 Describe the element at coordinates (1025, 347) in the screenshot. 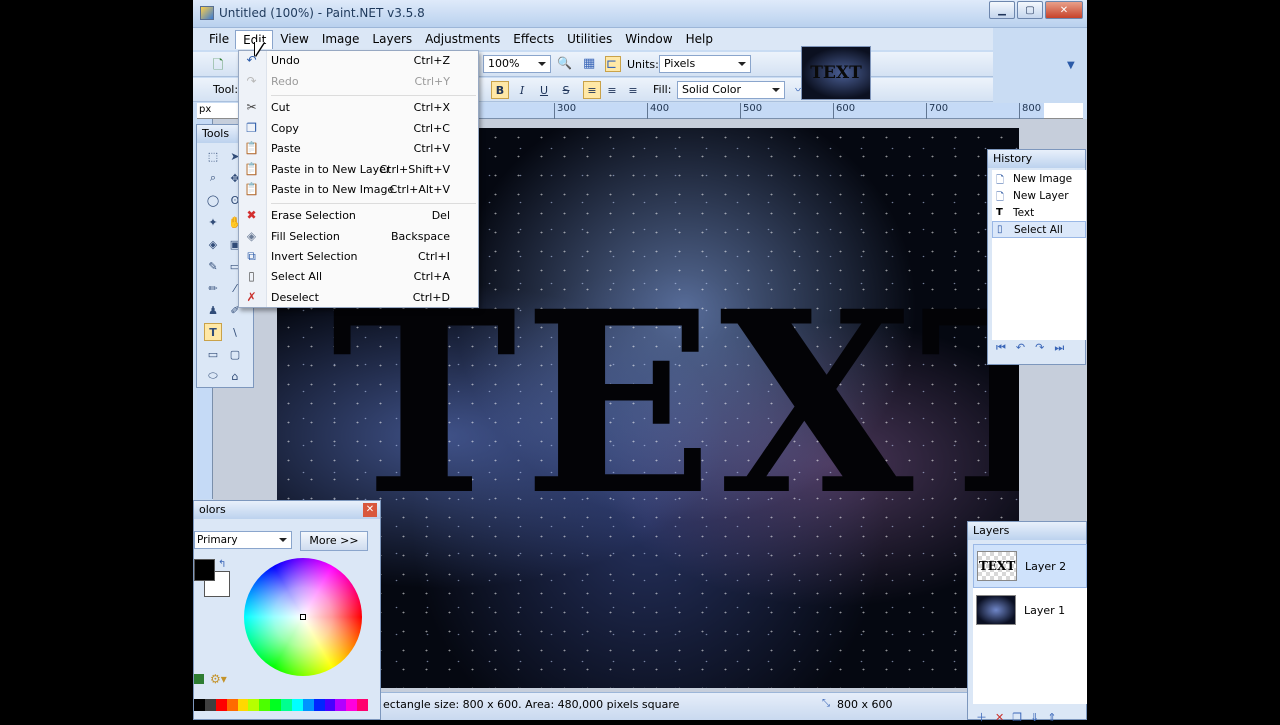

I see `undo-icon: ↶` at that location.